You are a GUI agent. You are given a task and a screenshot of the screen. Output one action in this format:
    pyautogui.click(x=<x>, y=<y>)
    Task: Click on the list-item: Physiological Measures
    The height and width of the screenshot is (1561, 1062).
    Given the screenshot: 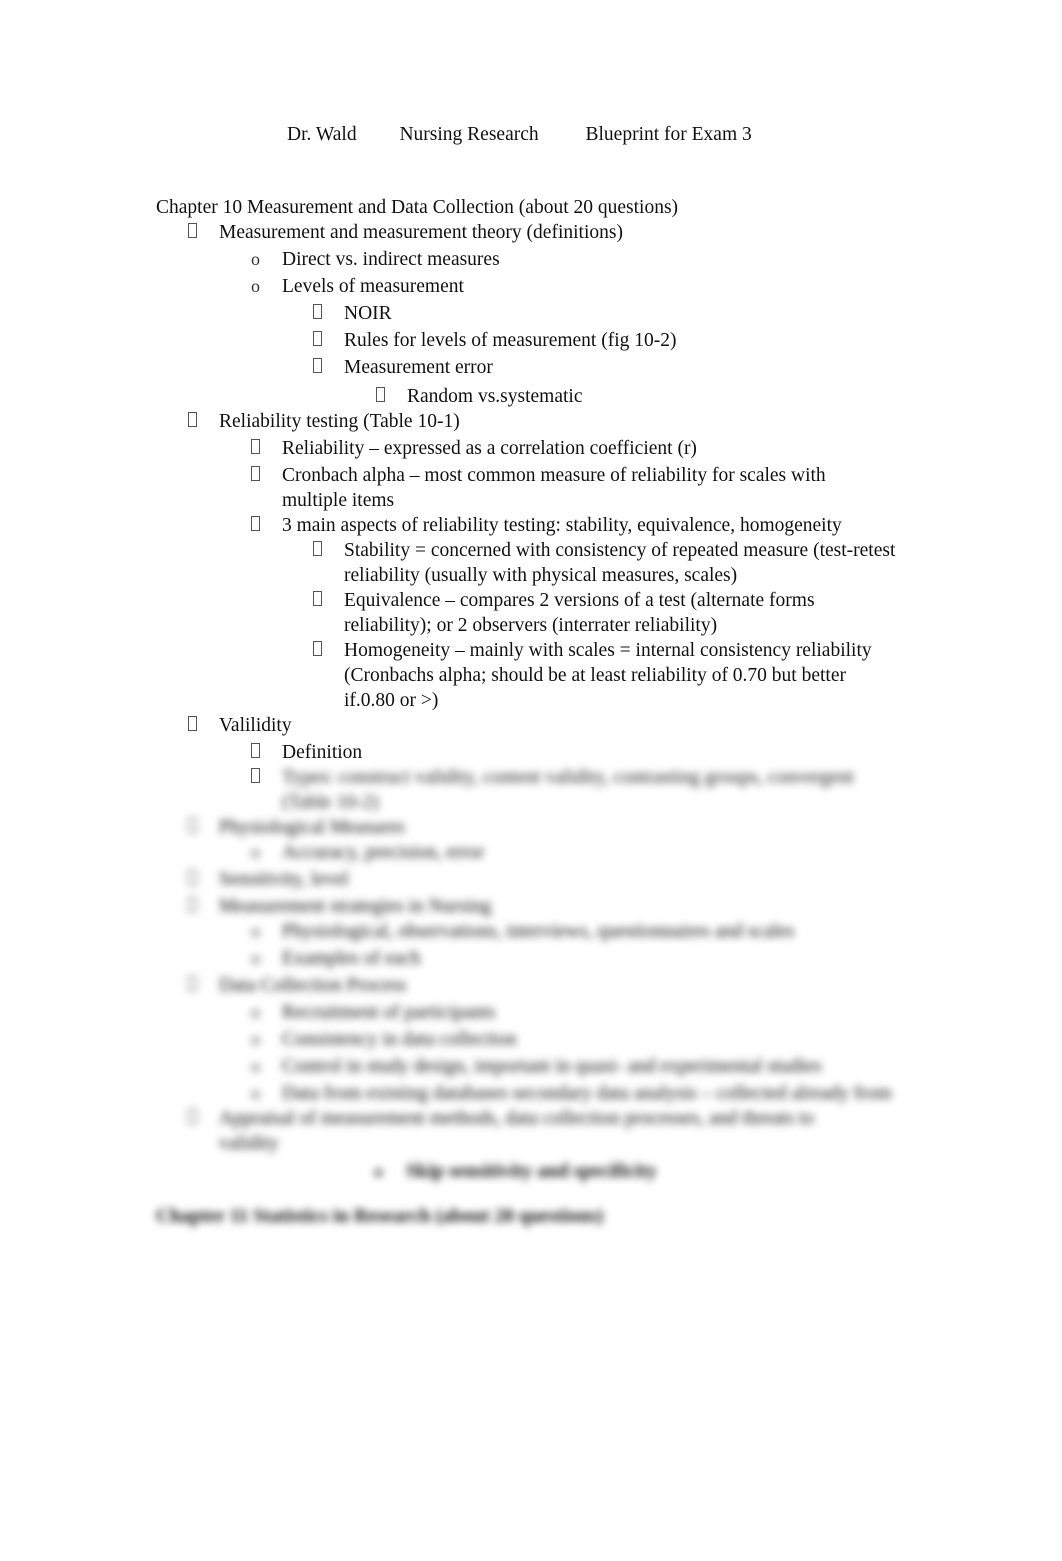 What is the action you would take?
    pyautogui.click(x=536, y=827)
    